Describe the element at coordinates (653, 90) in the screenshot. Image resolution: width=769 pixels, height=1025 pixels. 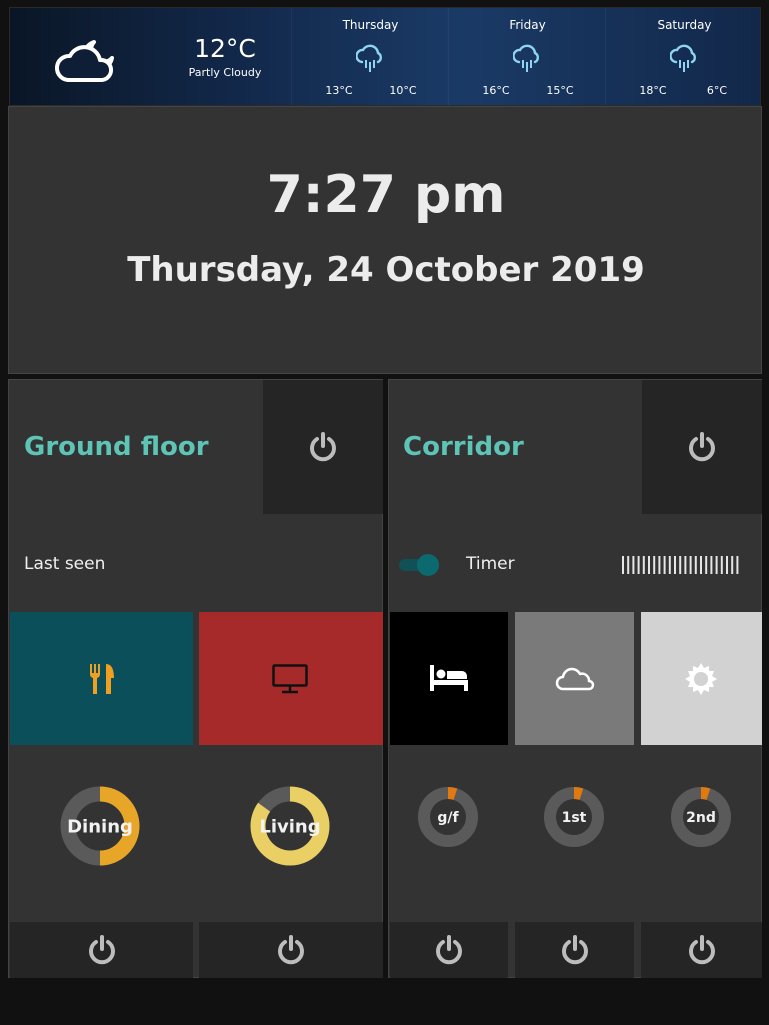
I see `forecast-high: 18°C` at that location.